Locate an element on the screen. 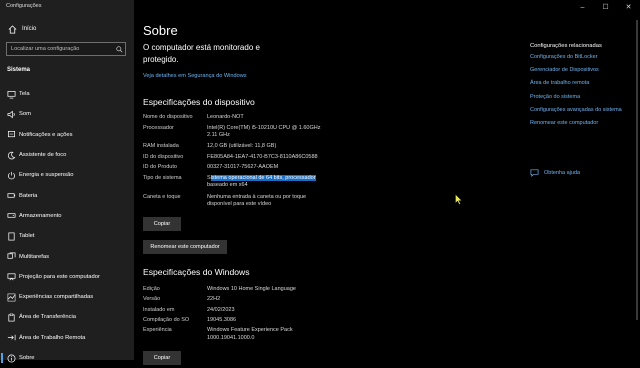  sidebar-item-tablet: Tablet is located at coordinates (67, 236).